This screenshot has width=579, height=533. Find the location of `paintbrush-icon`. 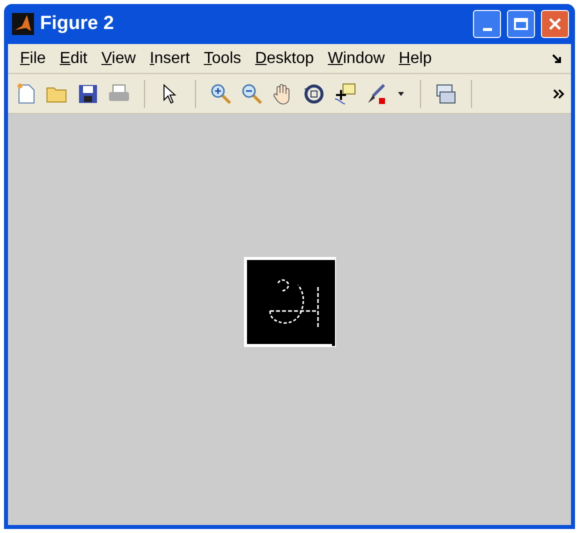

paintbrush-icon is located at coordinates (376, 93).